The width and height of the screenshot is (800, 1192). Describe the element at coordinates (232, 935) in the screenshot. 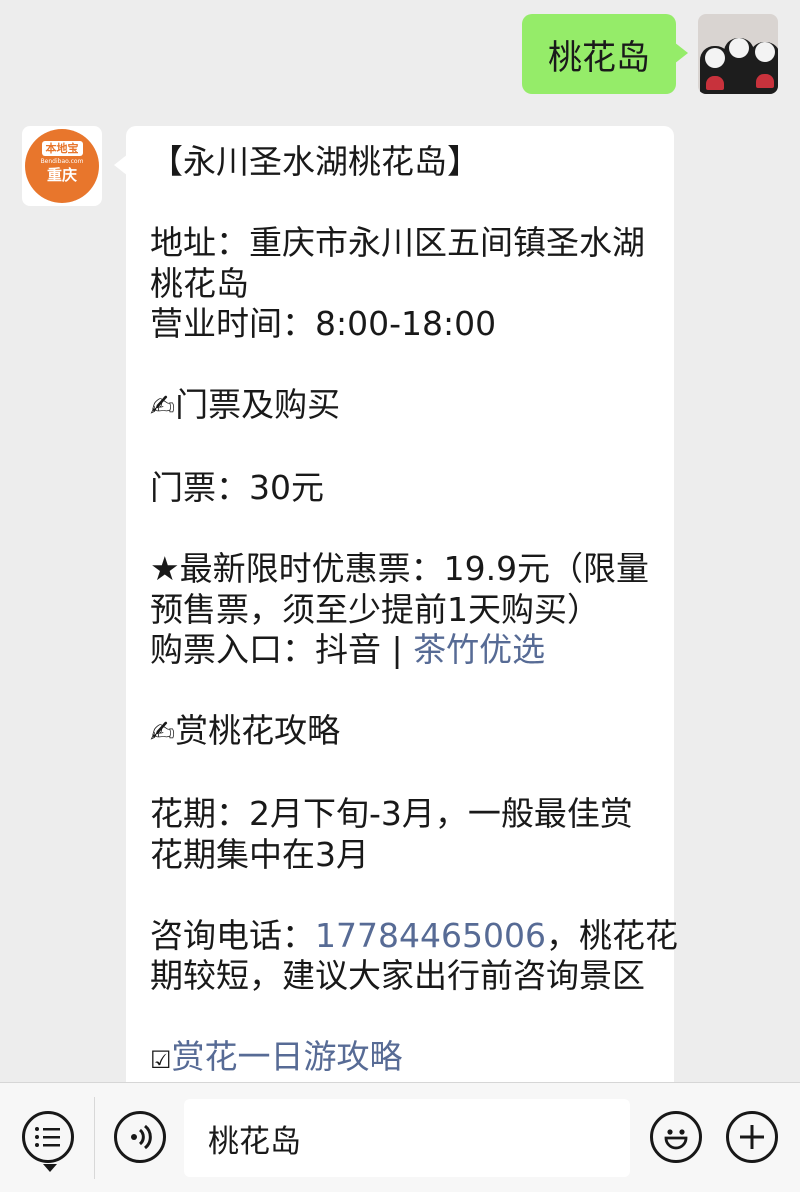

I see `phone-prefix: 咨询电话：` at that location.